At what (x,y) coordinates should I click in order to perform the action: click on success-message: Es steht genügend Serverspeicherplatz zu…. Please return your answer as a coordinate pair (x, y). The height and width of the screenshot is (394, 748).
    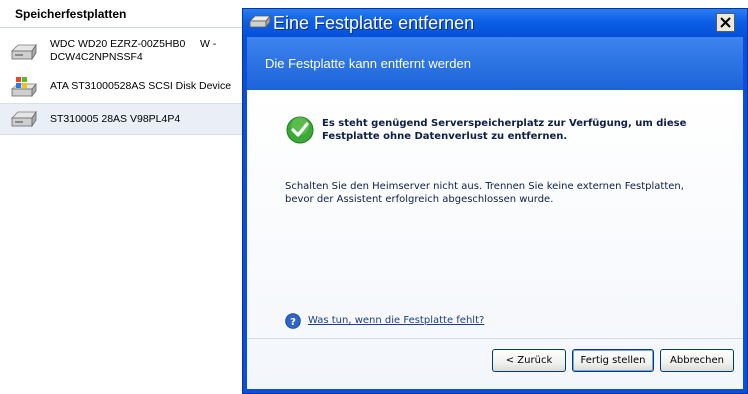
    Looking at the image, I should click on (504, 130).